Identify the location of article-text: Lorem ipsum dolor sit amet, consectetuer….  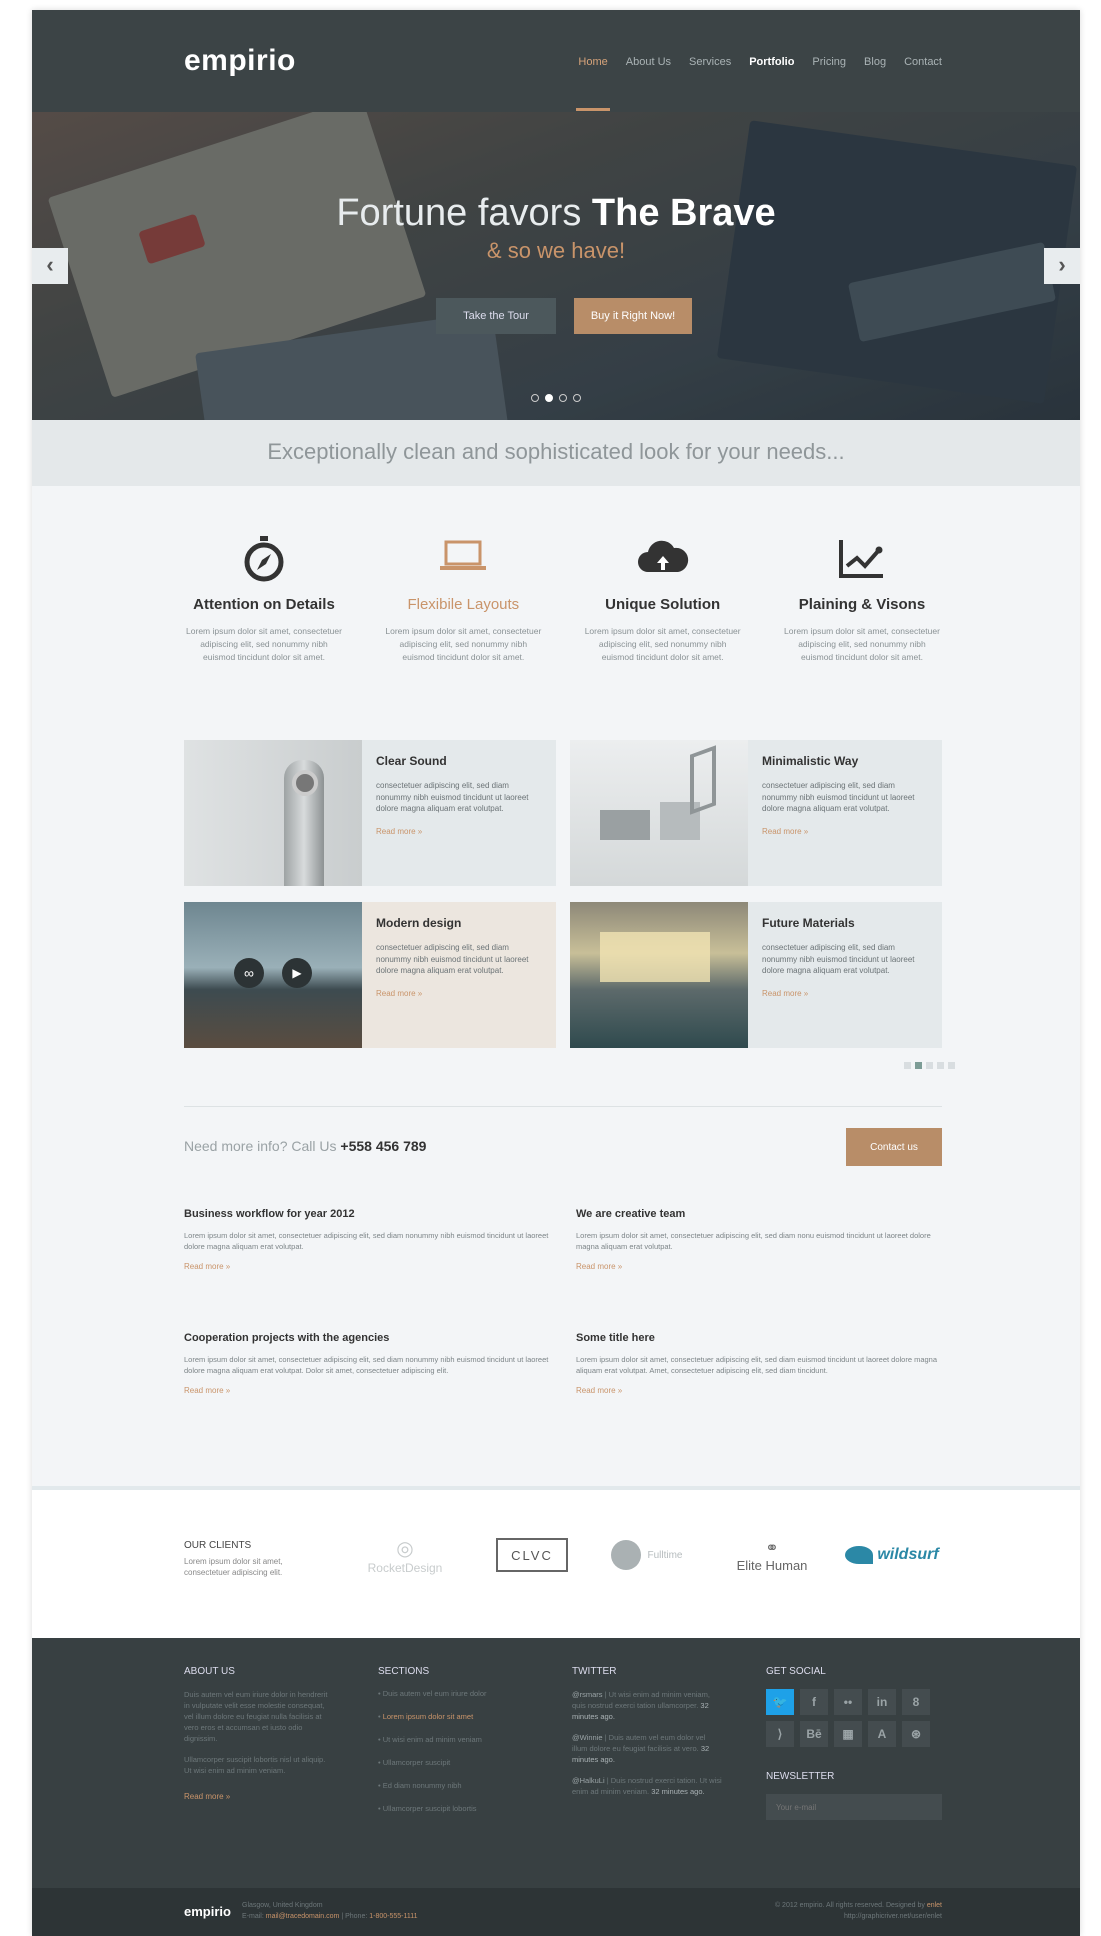
(366, 1241).